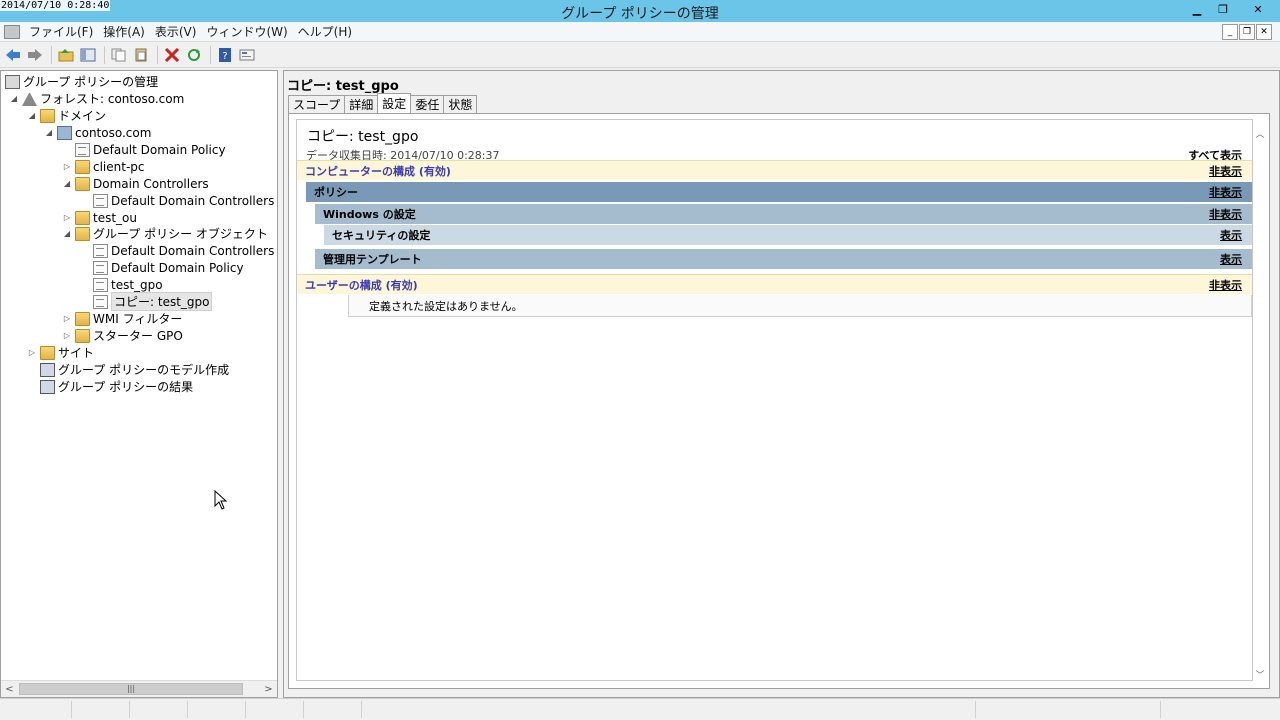 This screenshot has width=1280, height=720. I want to click on tree-node-default-domain-policy: Default Domain Policy, so click(150, 149).